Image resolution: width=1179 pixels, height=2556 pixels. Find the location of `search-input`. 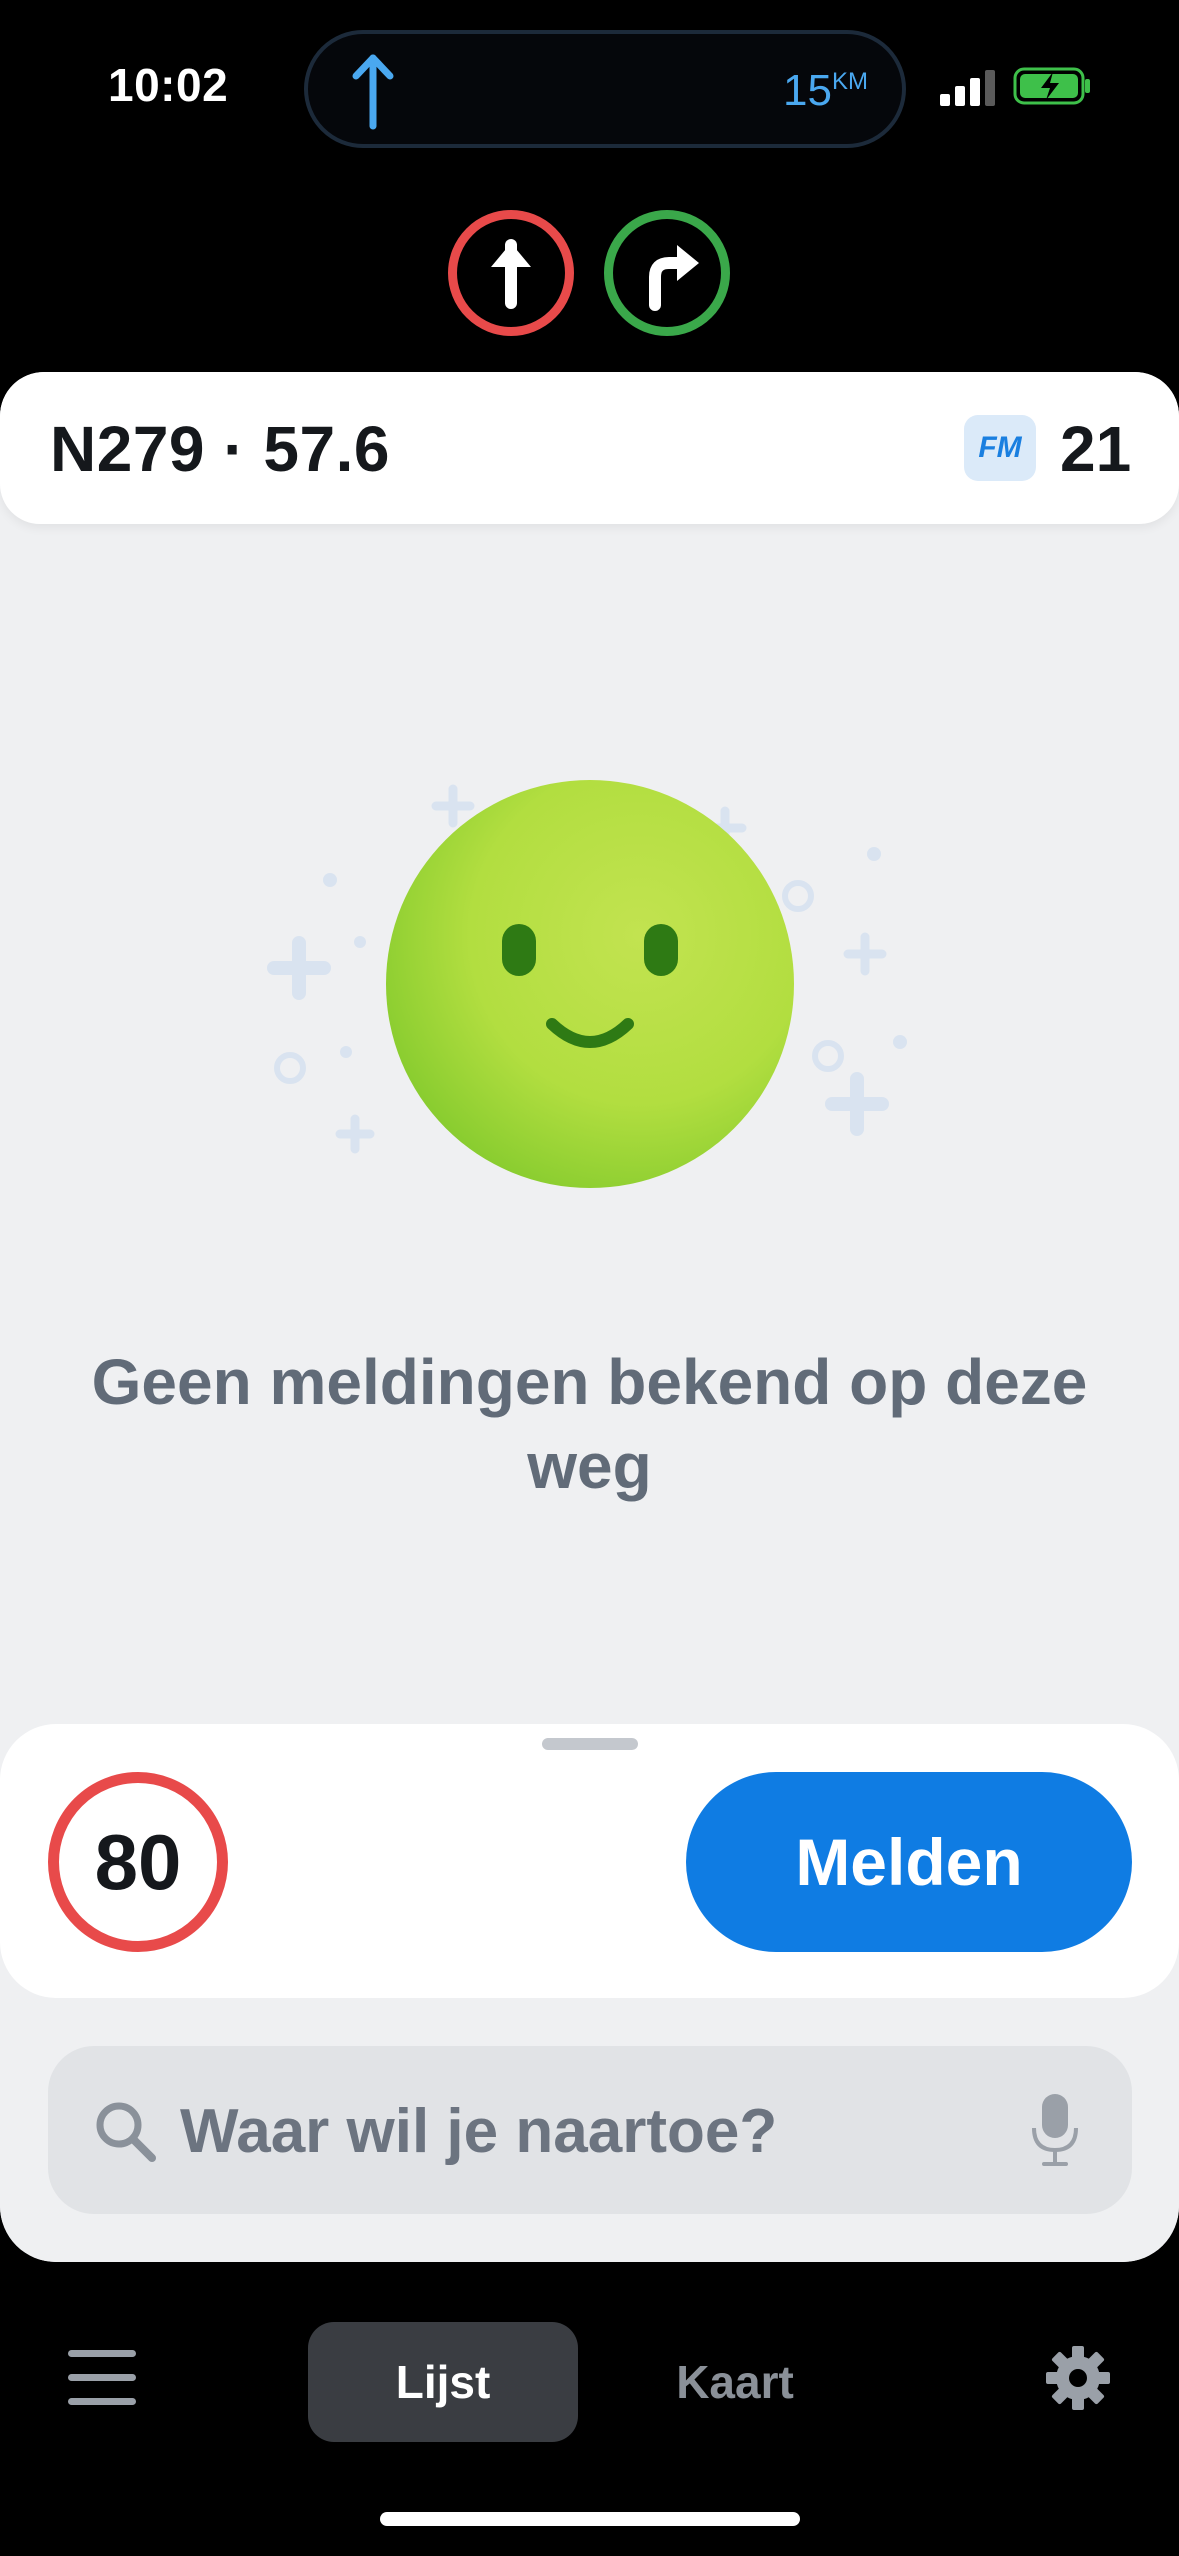

search-input is located at coordinates (590, 2131).